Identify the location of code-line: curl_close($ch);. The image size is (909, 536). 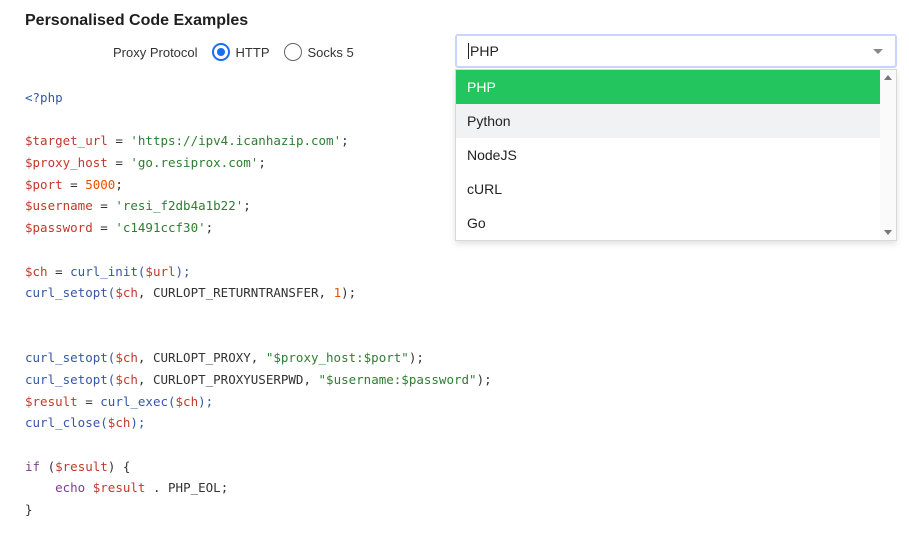
(85, 423).